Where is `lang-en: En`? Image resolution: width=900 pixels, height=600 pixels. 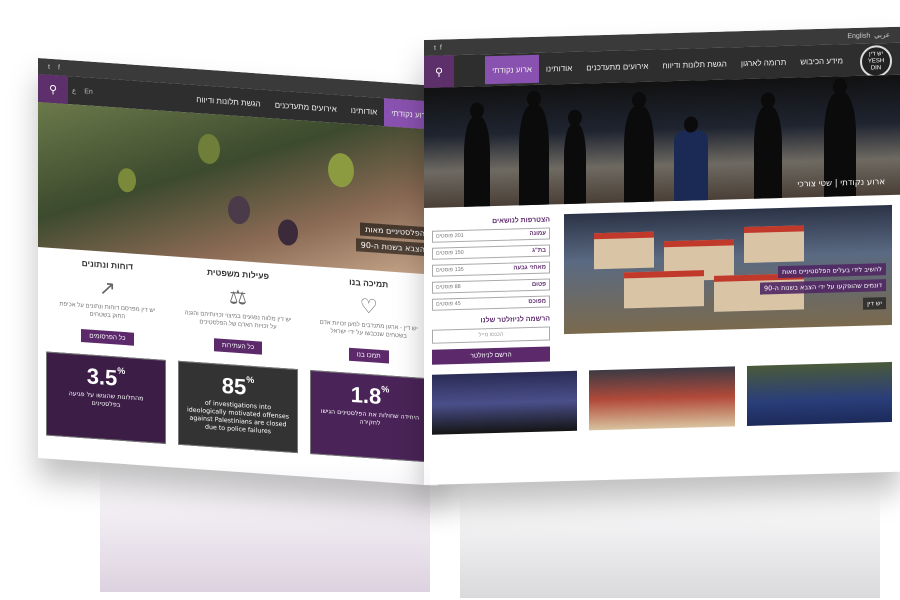
lang-en: En is located at coordinates (88, 91).